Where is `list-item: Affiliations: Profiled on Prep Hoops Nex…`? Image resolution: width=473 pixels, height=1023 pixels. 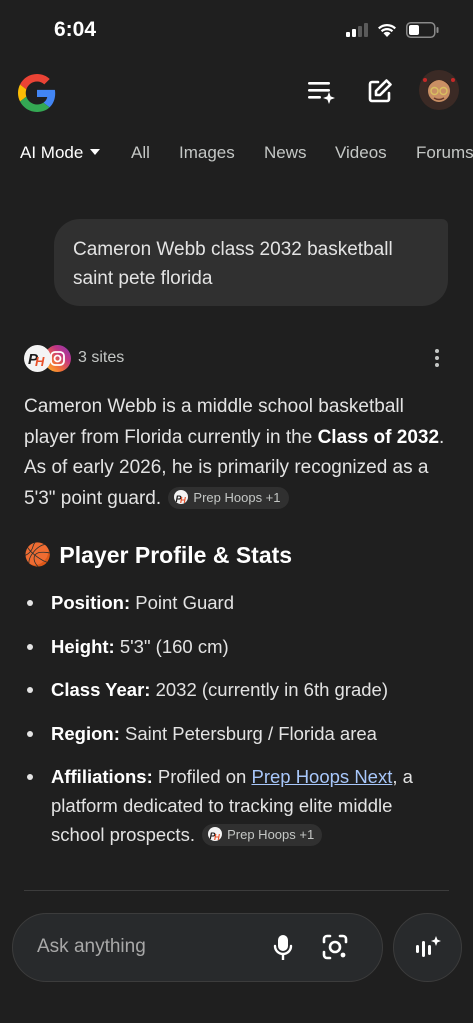
list-item: Affiliations: Profiled on Prep Hoops Nex… is located at coordinates (236, 805).